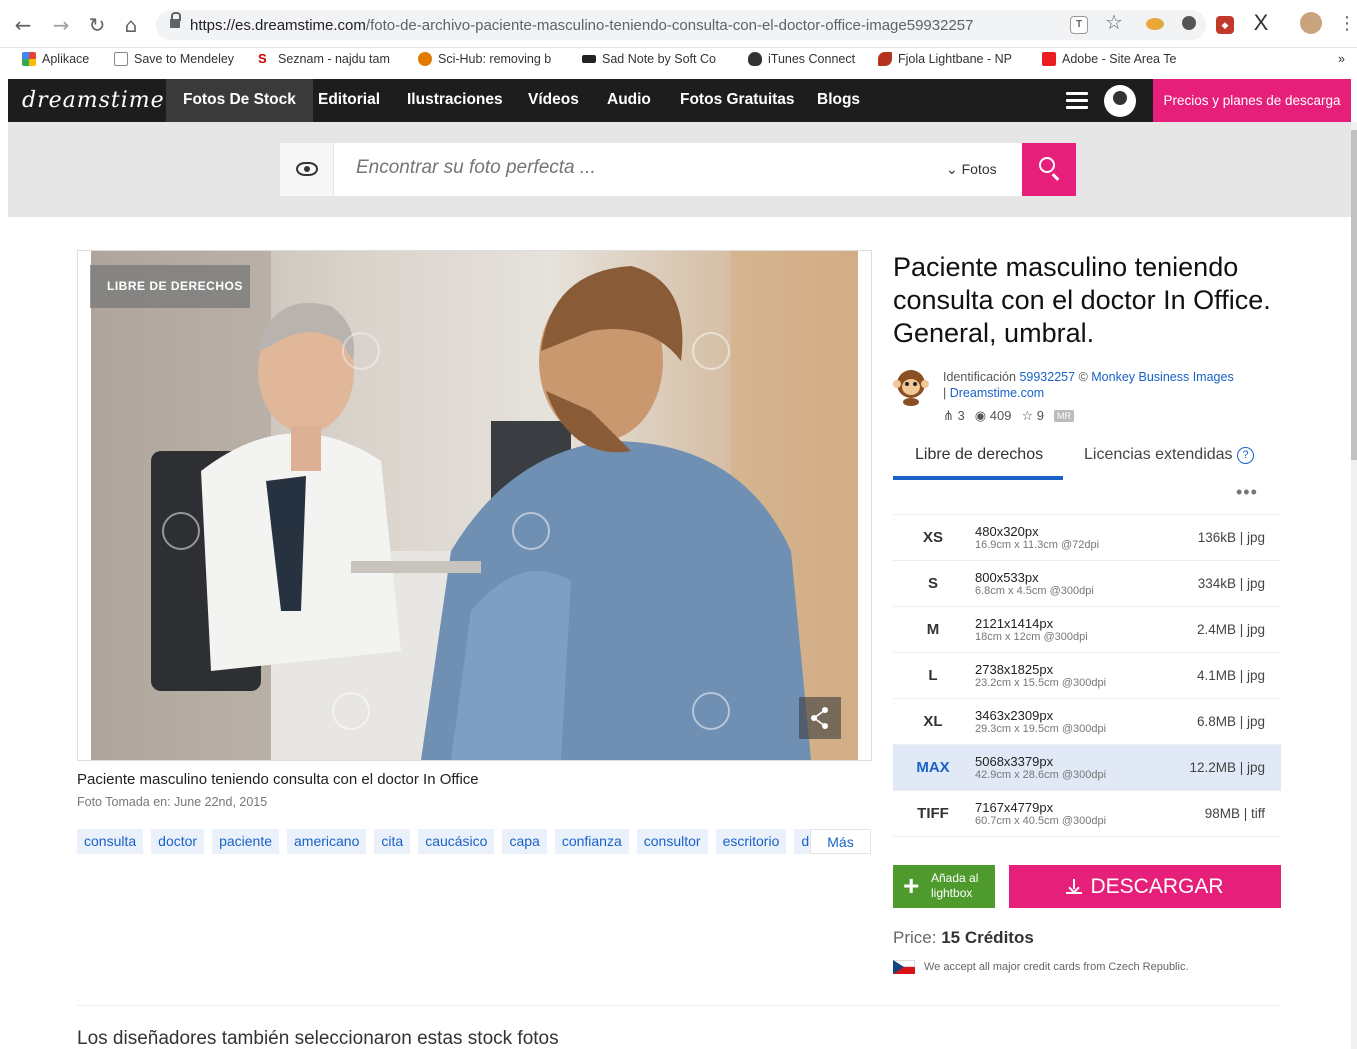 Image resolution: width=1357 pixels, height=1049 pixels. I want to click on download-button: DESCARGAR, so click(1145, 886).